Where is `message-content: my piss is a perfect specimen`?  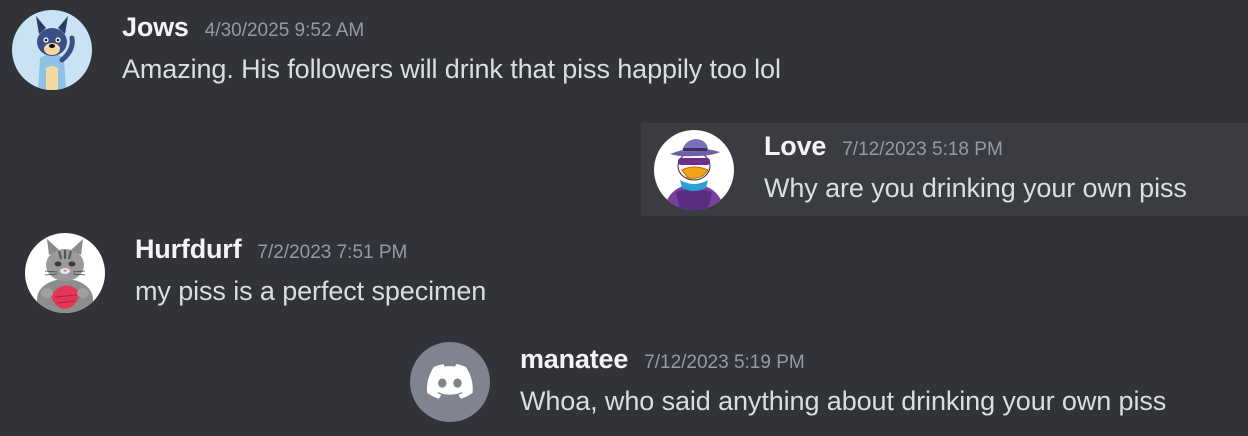 message-content: my piss is a perfect specimen is located at coordinates (311, 291).